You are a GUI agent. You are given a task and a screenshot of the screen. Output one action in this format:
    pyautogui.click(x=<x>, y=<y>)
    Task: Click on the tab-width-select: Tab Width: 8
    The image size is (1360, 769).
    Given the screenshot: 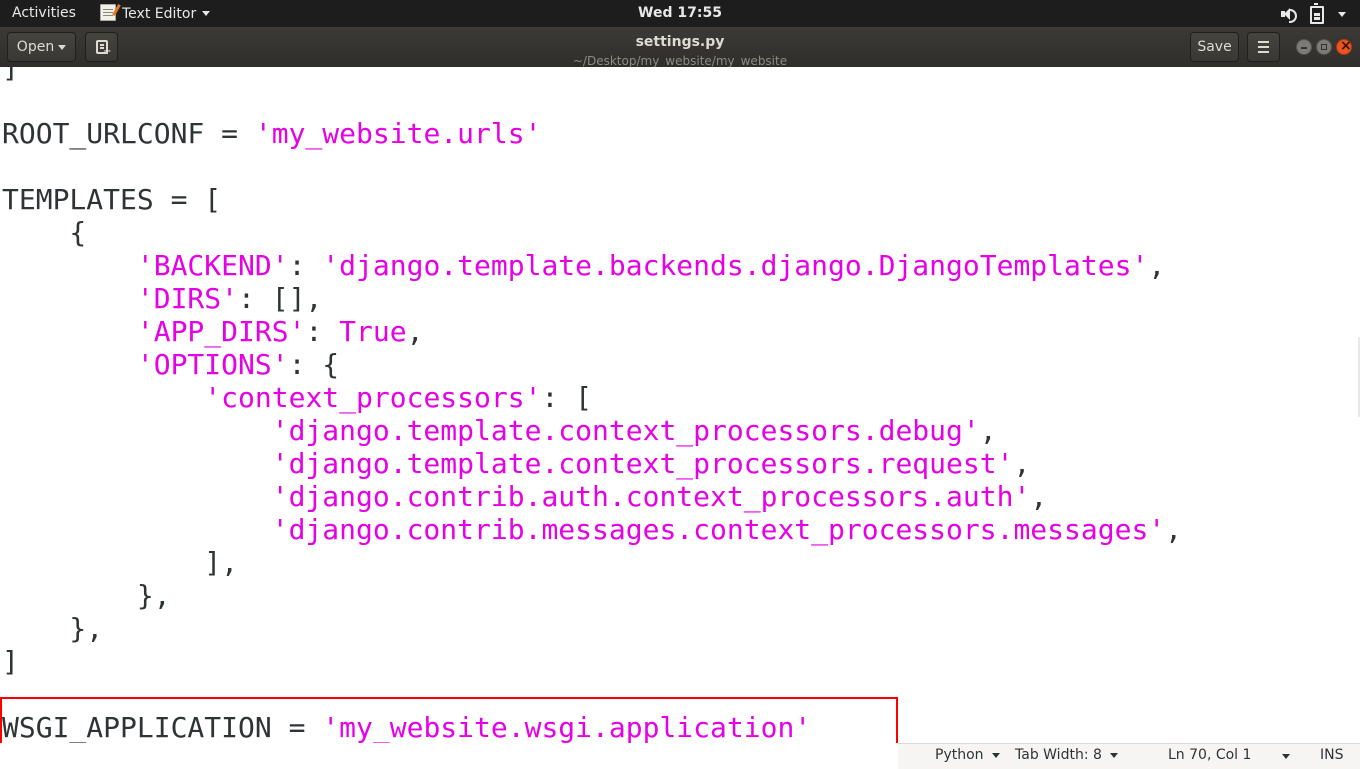 What is the action you would take?
    pyautogui.click(x=1066, y=755)
    